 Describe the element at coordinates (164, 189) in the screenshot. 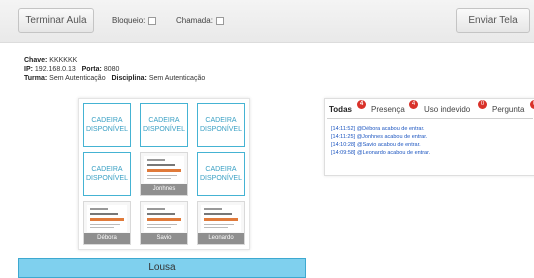

I see `student-name: Jonhnes` at that location.